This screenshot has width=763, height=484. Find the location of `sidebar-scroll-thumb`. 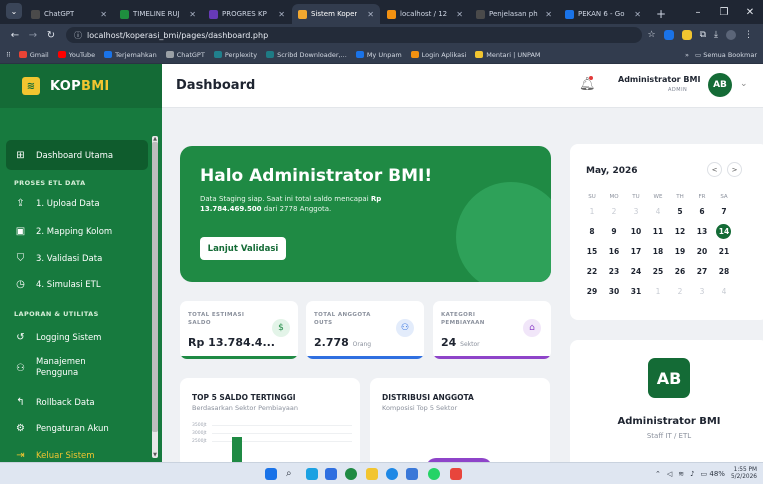

sidebar-scroll-thumb is located at coordinates (155, 287).